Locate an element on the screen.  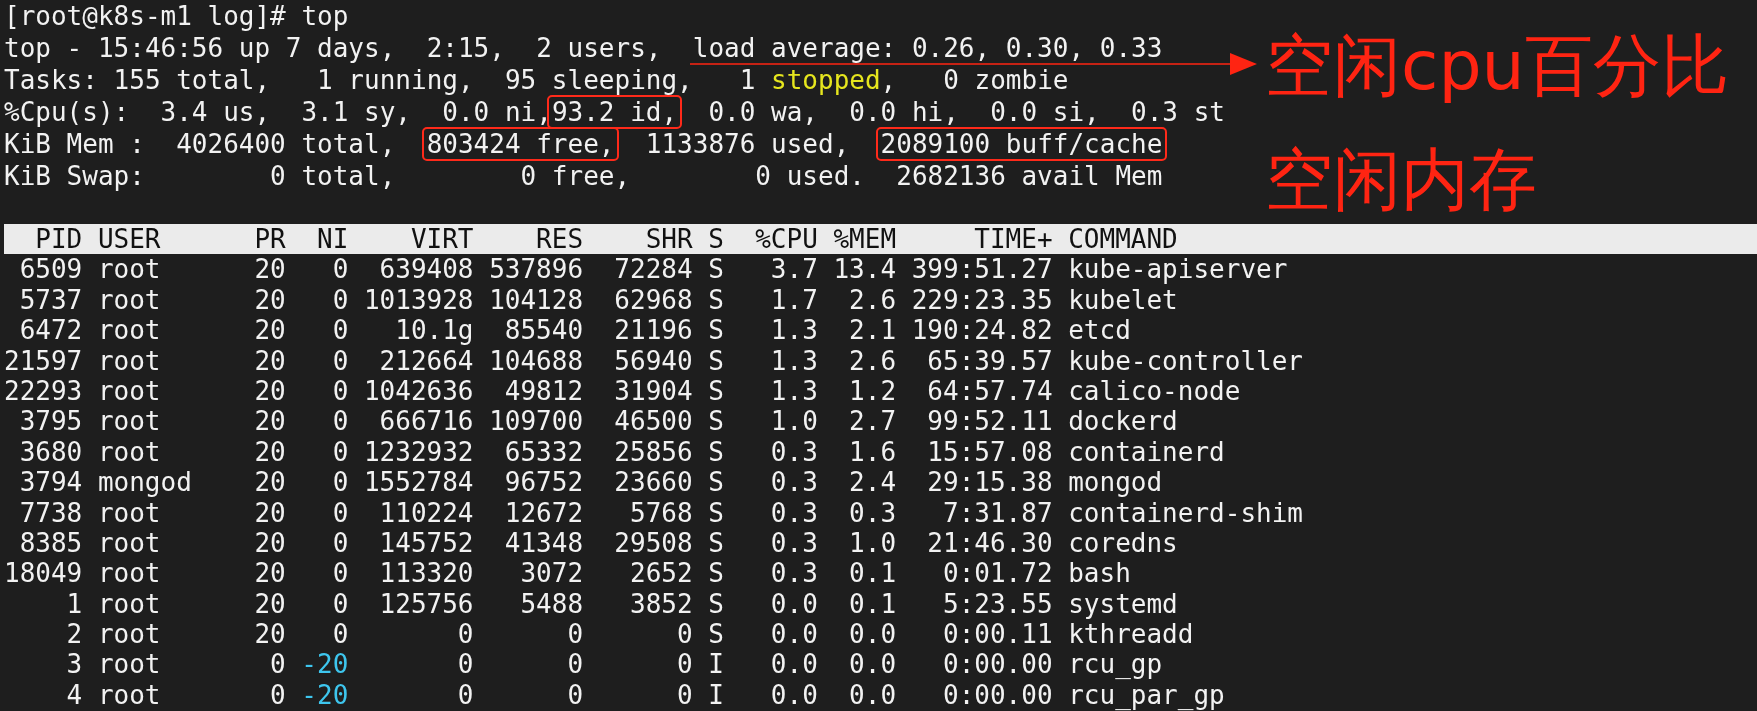
table-cell: 104688 is located at coordinates (536, 360).